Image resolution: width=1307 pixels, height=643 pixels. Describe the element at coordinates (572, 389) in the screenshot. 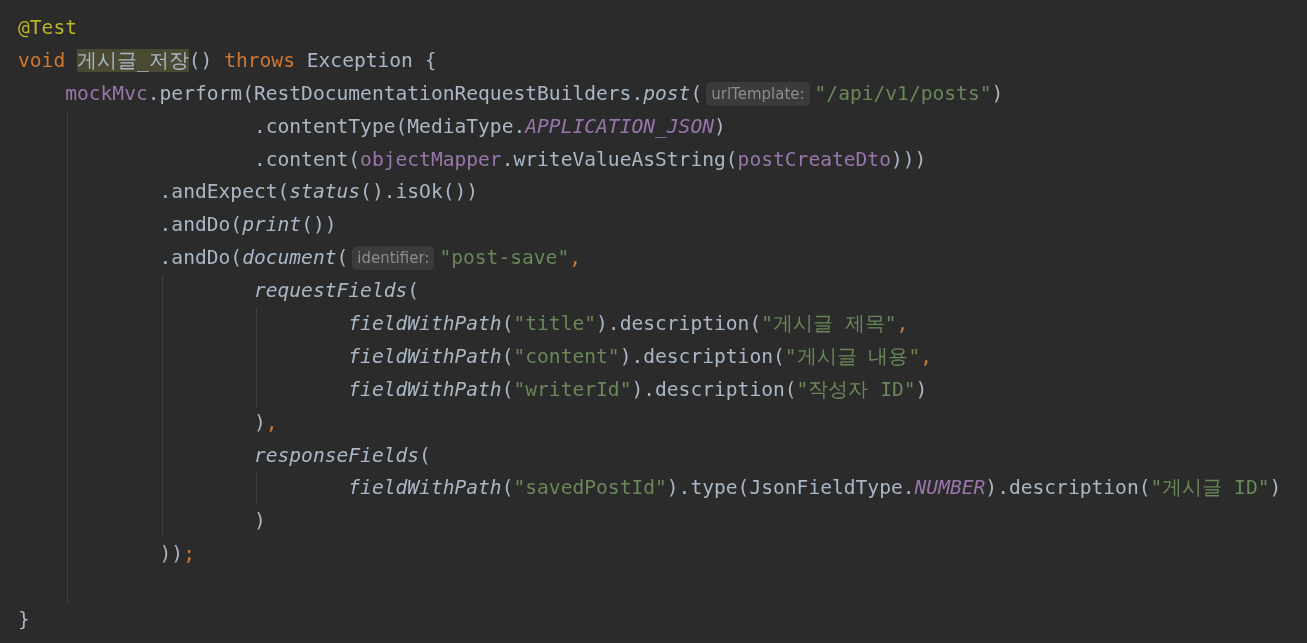

I see `string-literal: "writerId"` at that location.